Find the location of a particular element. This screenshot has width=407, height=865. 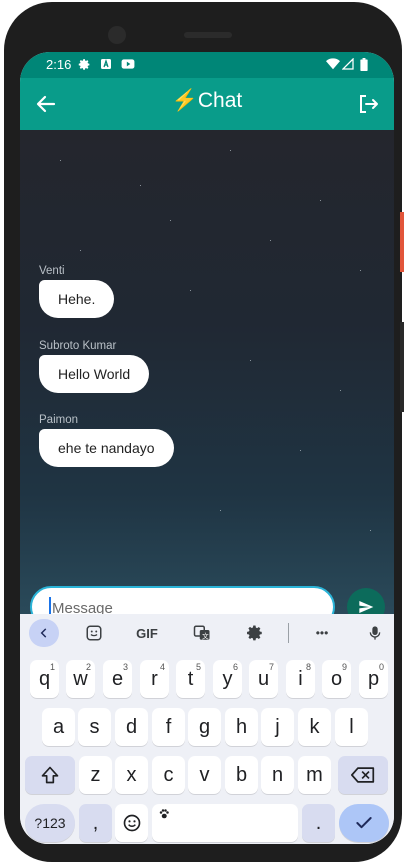

message-sender: Paimon is located at coordinates (58, 420).